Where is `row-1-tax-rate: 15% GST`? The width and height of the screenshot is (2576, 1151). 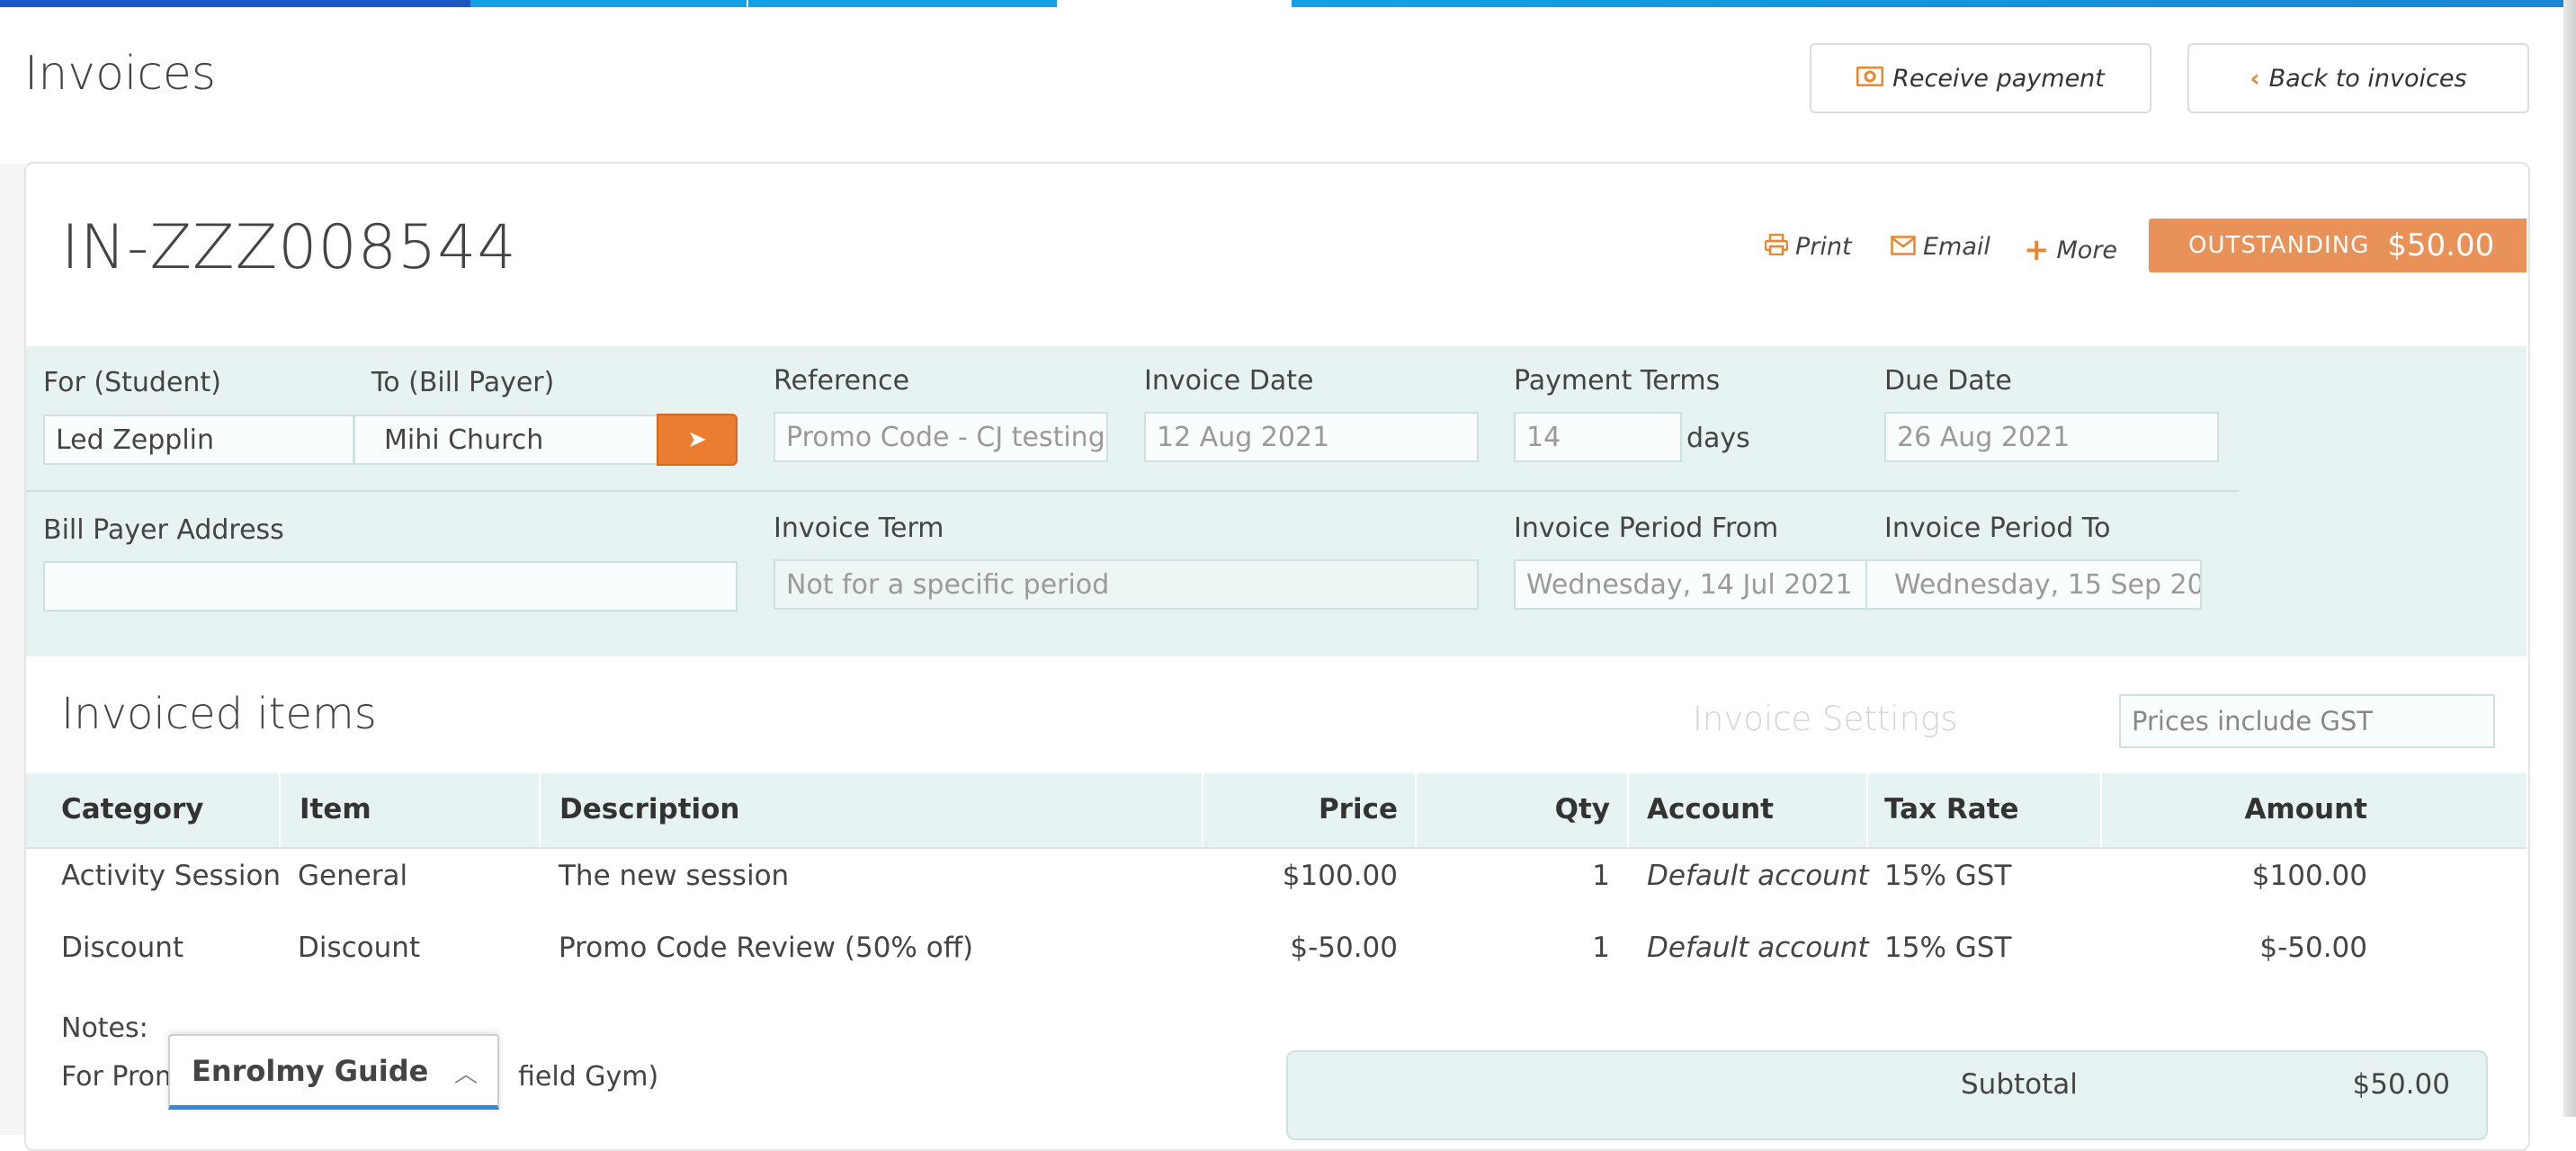 row-1-tax-rate: 15% GST is located at coordinates (1948, 876).